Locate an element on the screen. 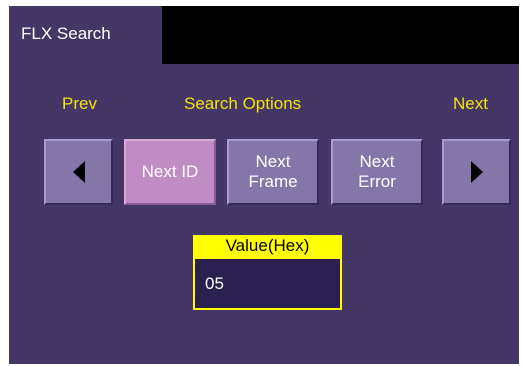 The image size is (526, 366). next-frame-button: Next Frame is located at coordinates (273, 172).